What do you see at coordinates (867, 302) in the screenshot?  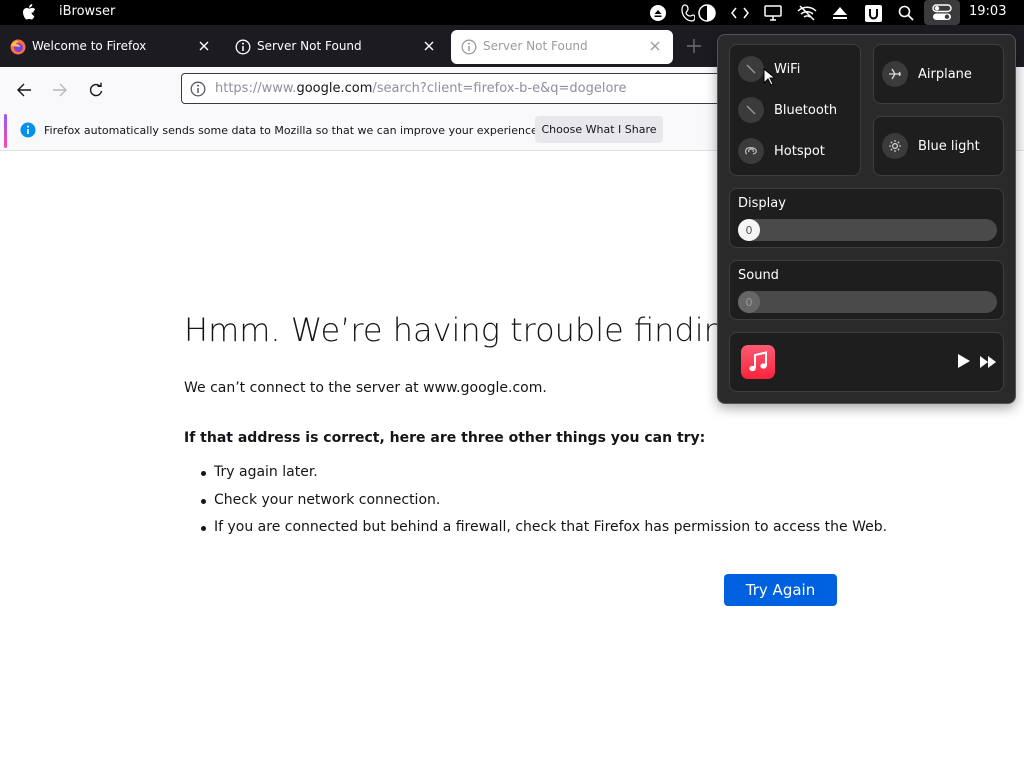 I see `sound-slider: 0` at bounding box center [867, 302].